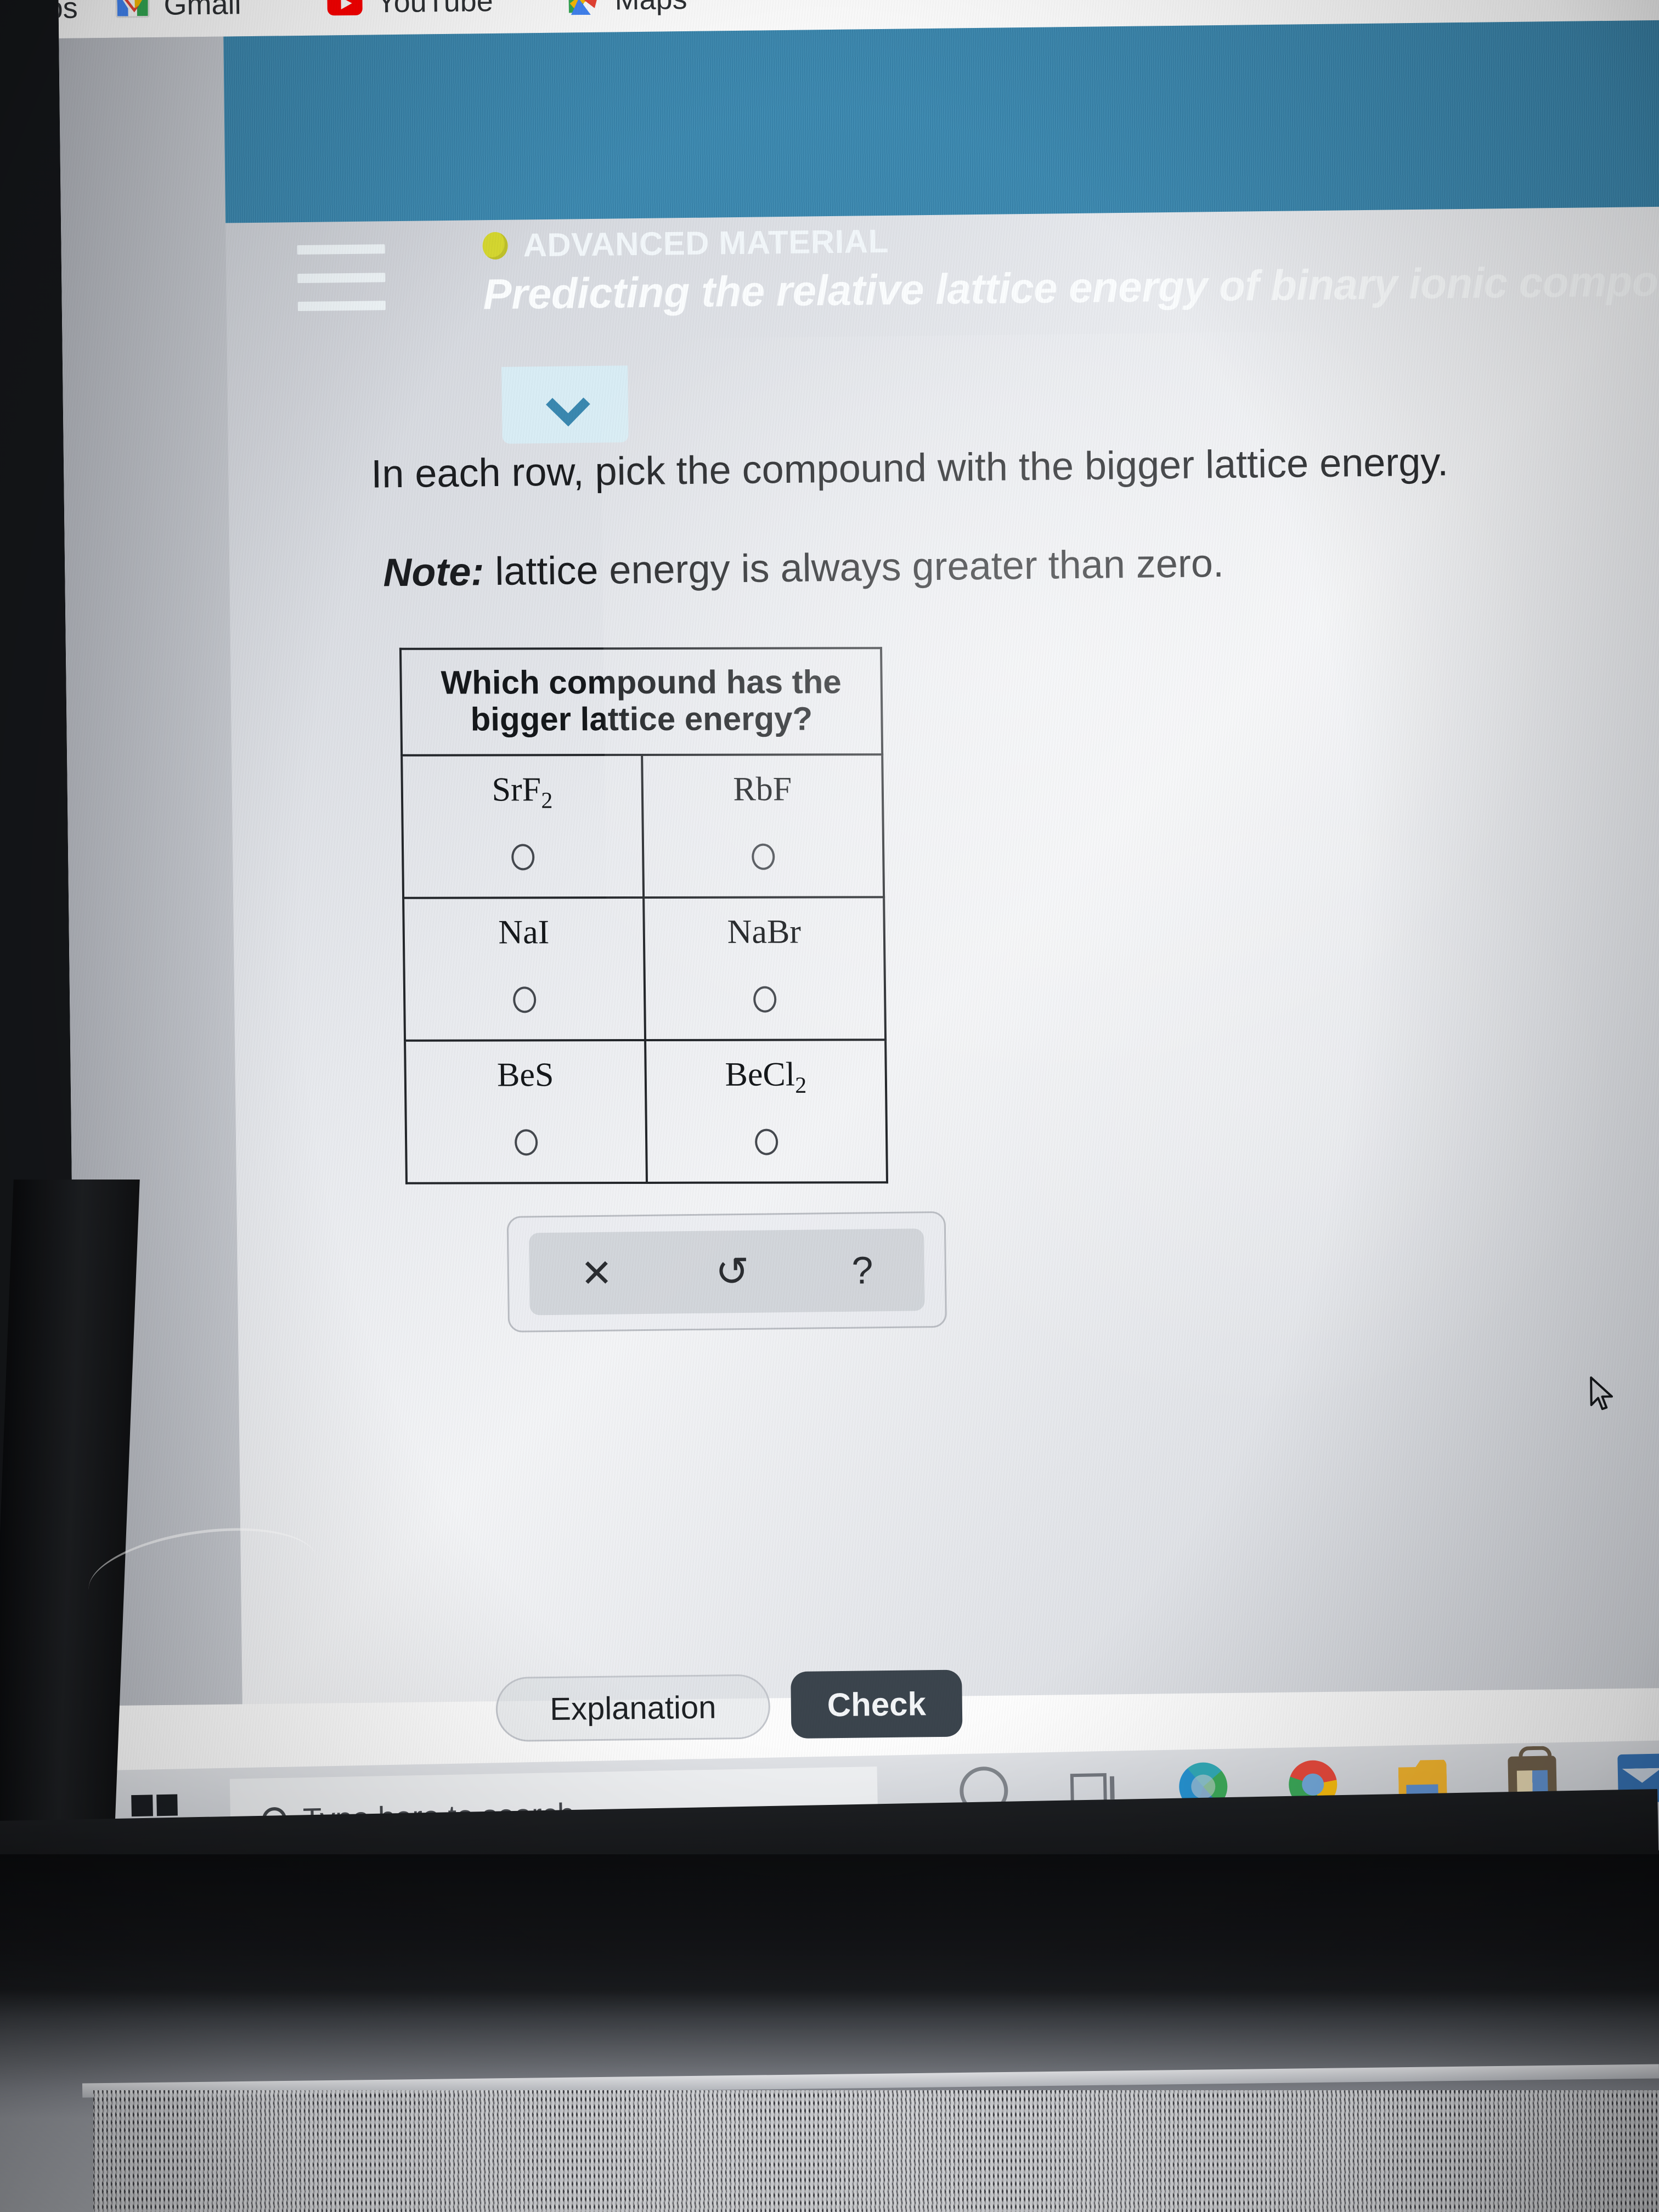 The height and width of the screenshot is (2212, 1659). I want to click on bookmark-label: ps, so click(68, 13).